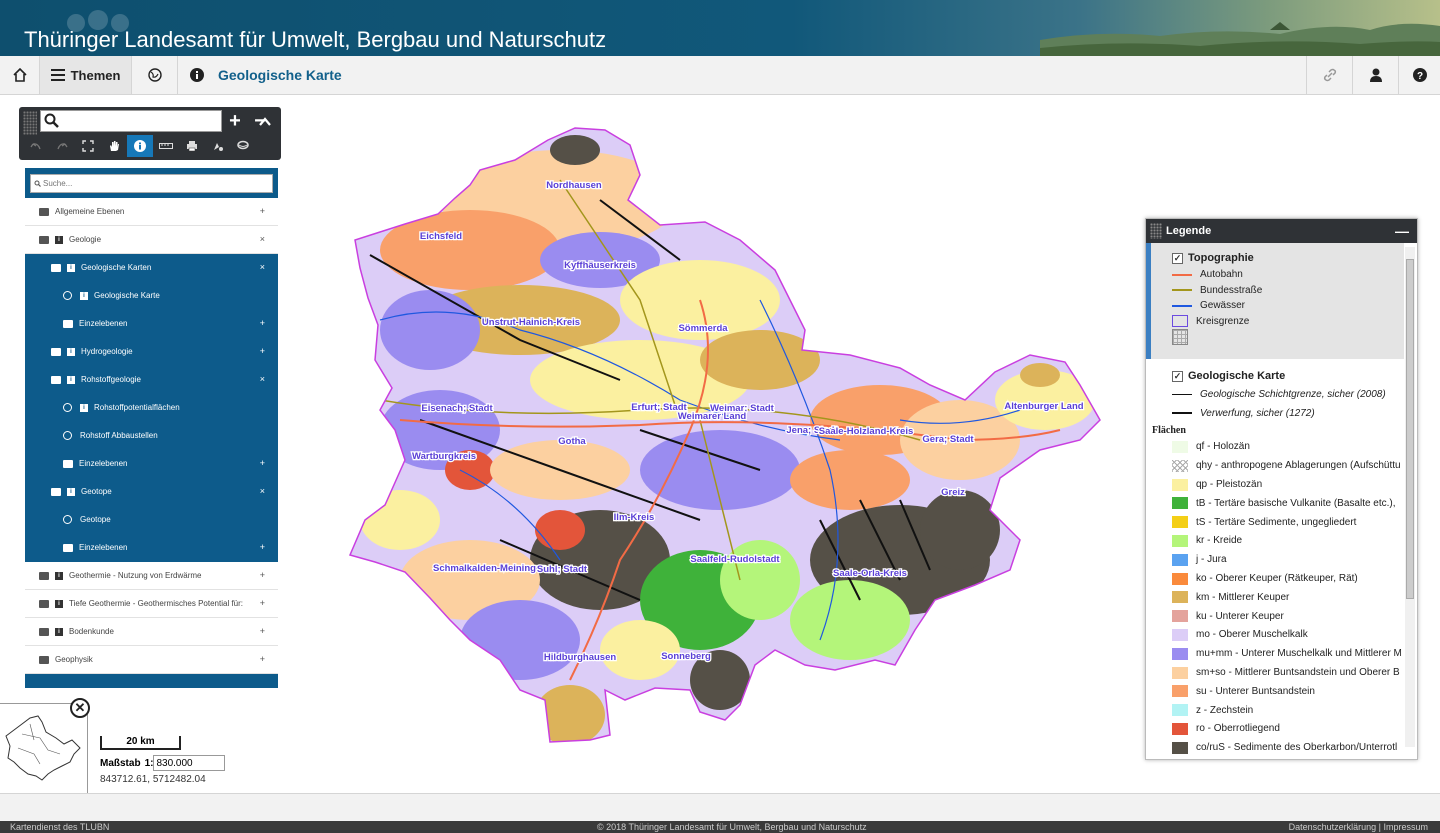 The width and height of the screenshot is (1440, 833). What do you see at coordinates (441, 236) in the screenshot?
I see `map-district-label: Eichsfeld` at bounding box center [441, 236].